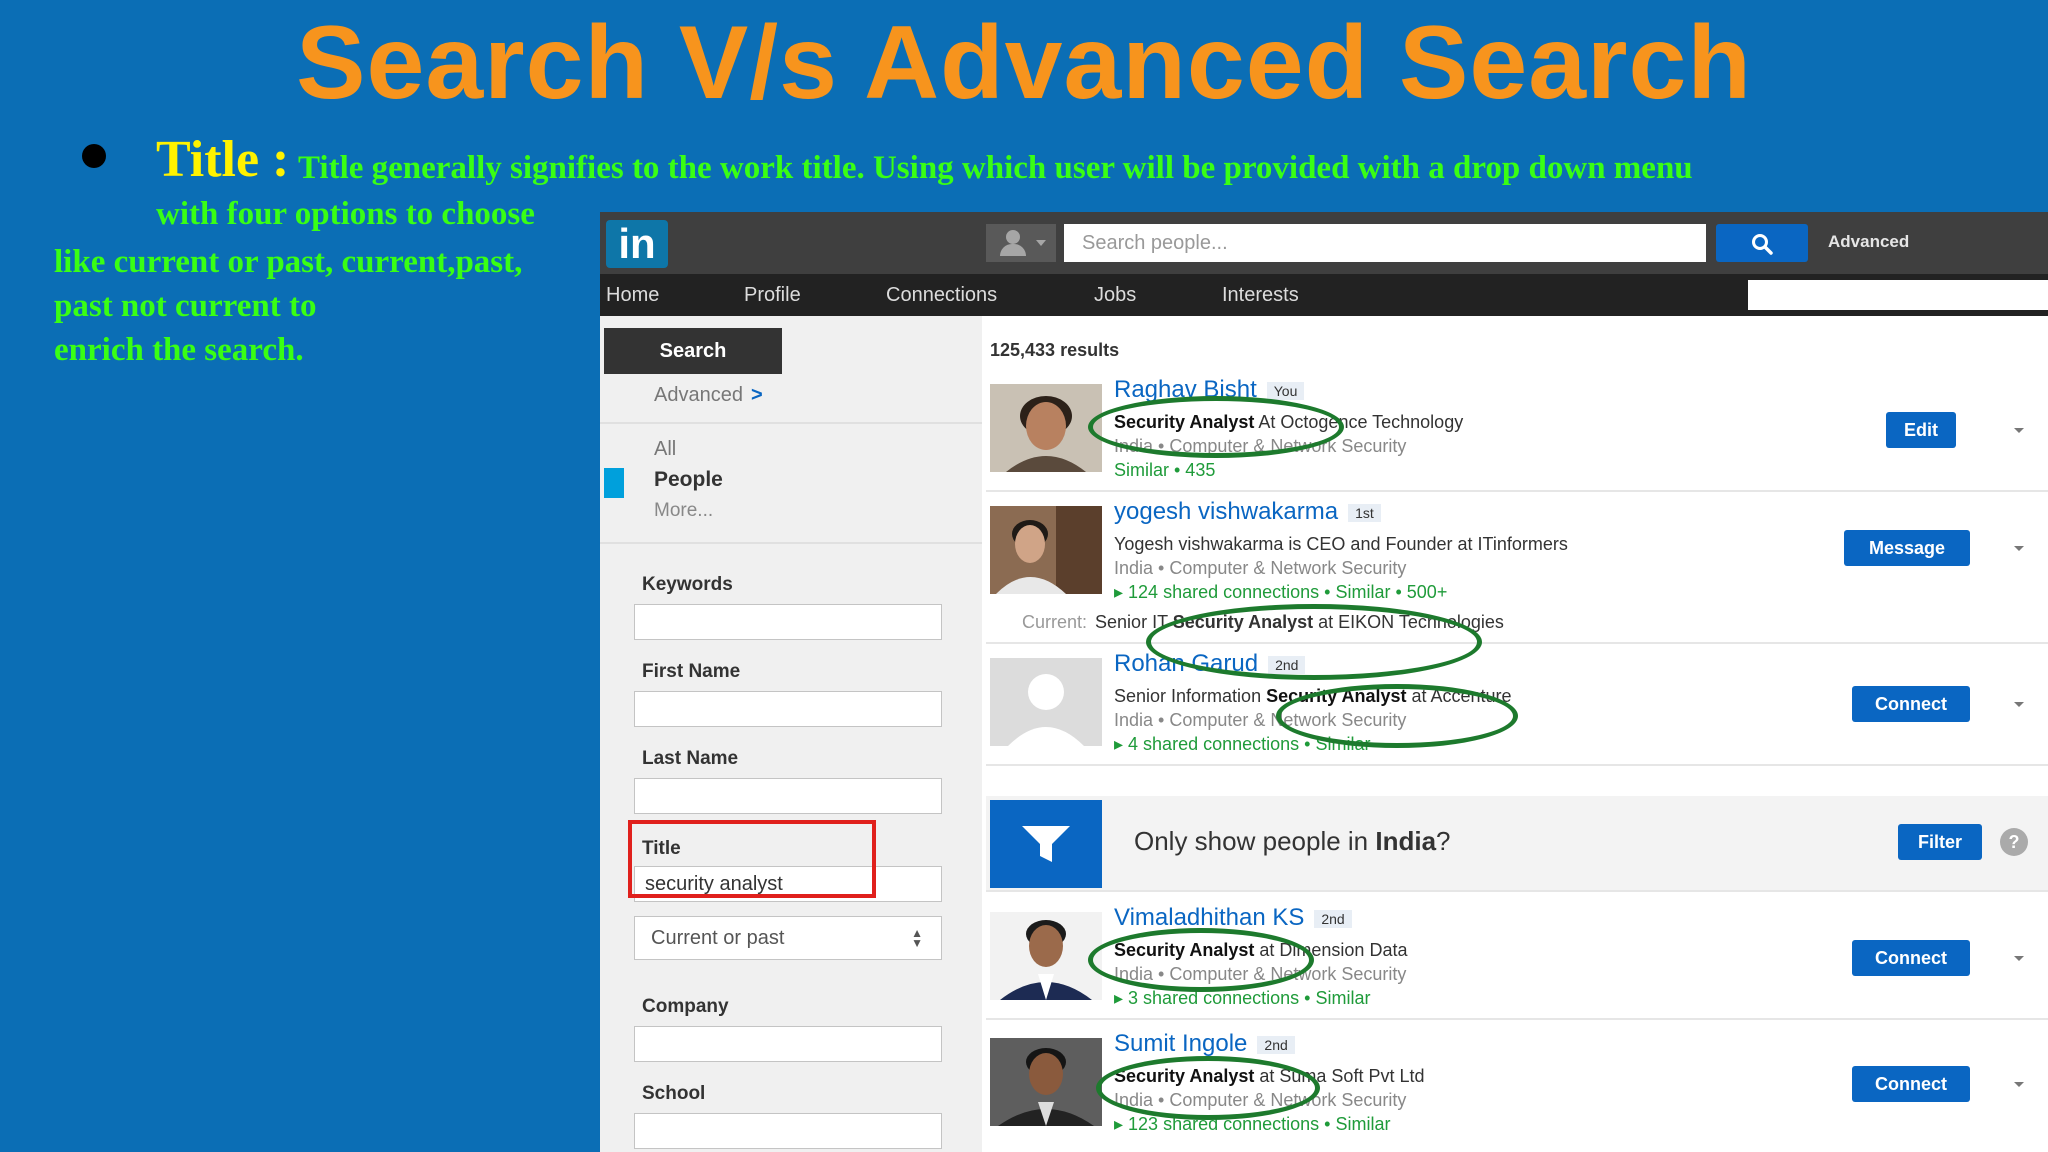  What do you see at coordinates (693, 351) in the screenshot?
I see `search-tab: Search` at bounding box center [693, 351].